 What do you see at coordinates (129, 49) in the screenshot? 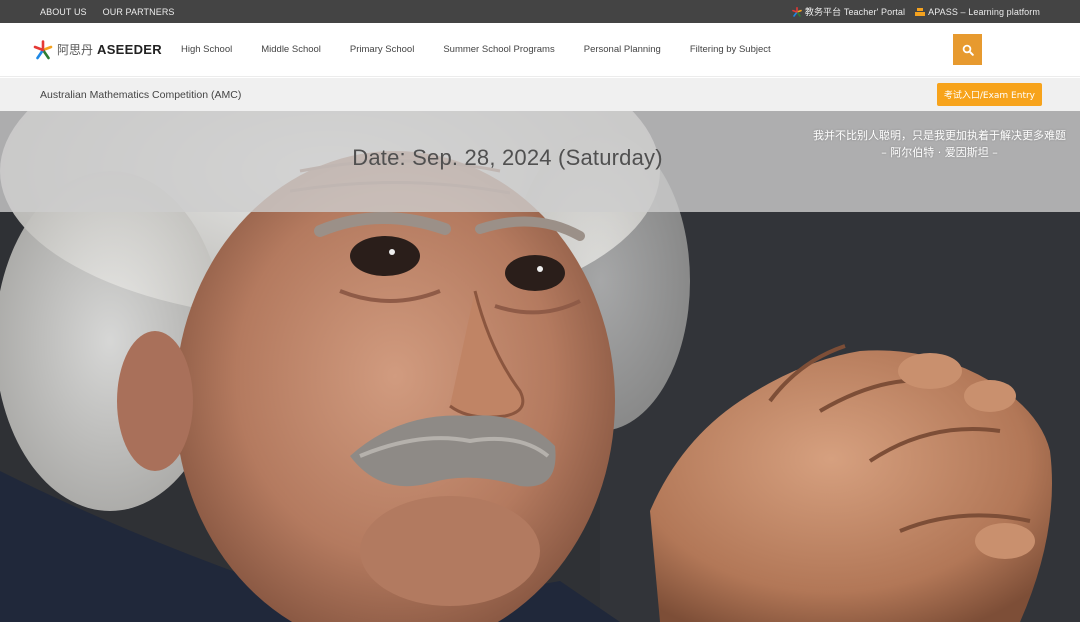
I see `brand-name-en: ASEEDER` at bounding box center [129, 49].